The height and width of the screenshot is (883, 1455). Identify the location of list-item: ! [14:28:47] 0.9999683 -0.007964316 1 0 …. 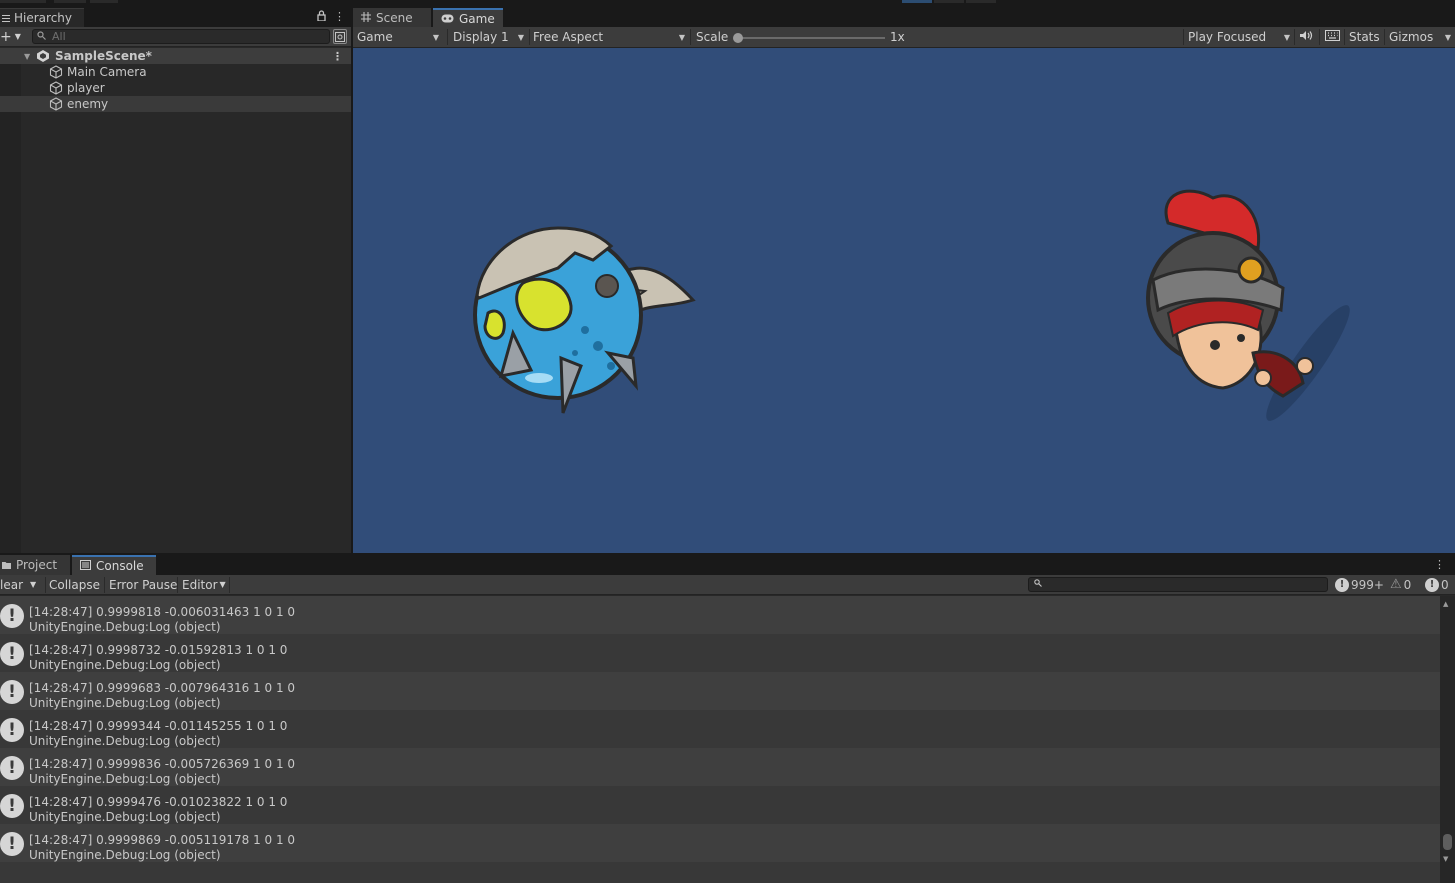
(720, 691).